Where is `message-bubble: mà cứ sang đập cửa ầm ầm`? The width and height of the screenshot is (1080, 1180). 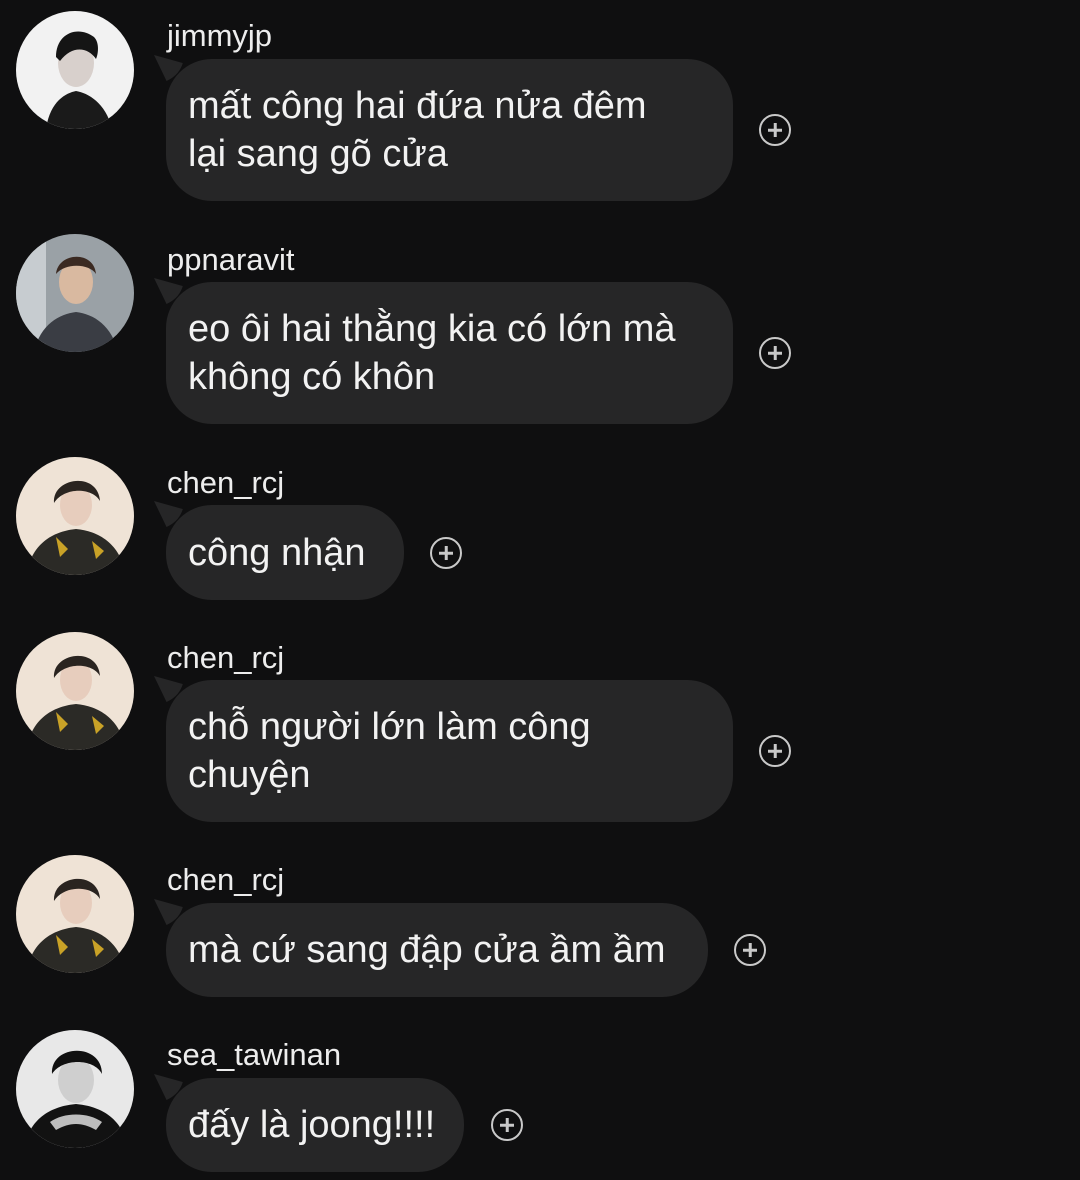
message-bubble: mà cứ sang đập cửa ầm ầm is located at coordinates (437, 950).